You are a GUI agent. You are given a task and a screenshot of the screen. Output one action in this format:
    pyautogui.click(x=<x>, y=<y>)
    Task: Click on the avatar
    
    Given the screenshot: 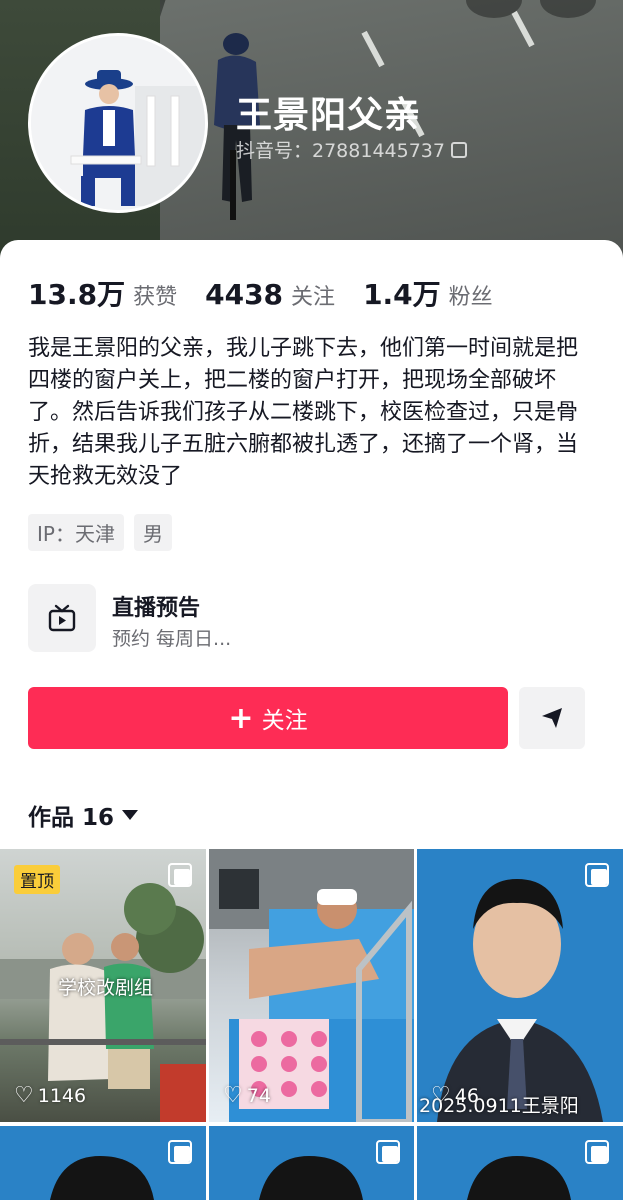 What is the action you would take?
    pyautogui.click(x=118, y=123)
    